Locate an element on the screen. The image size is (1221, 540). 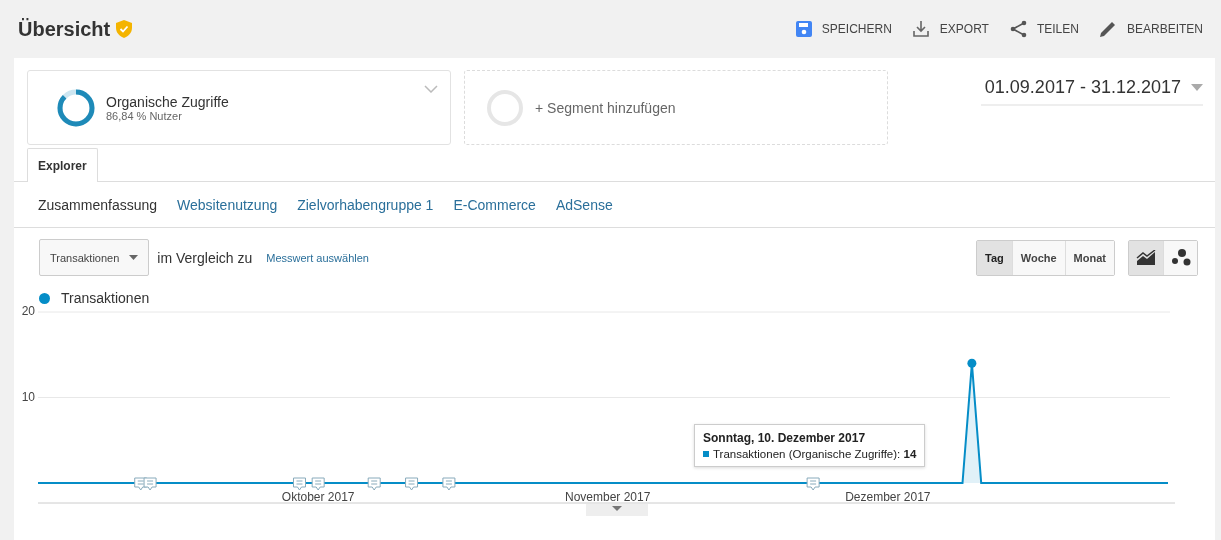
line-chart-button is located at coordinates (1146, 257).